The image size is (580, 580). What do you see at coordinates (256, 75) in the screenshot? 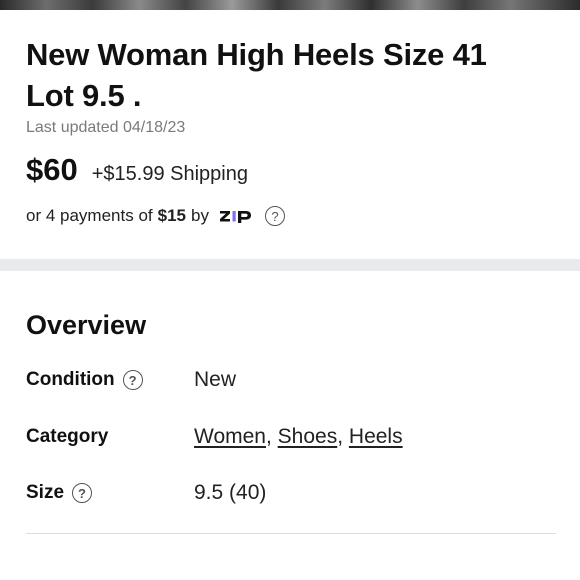
I see `listing-title: New Woman High Heels Size 41 Lot 9.5 .` at bounding box center [256, 75].